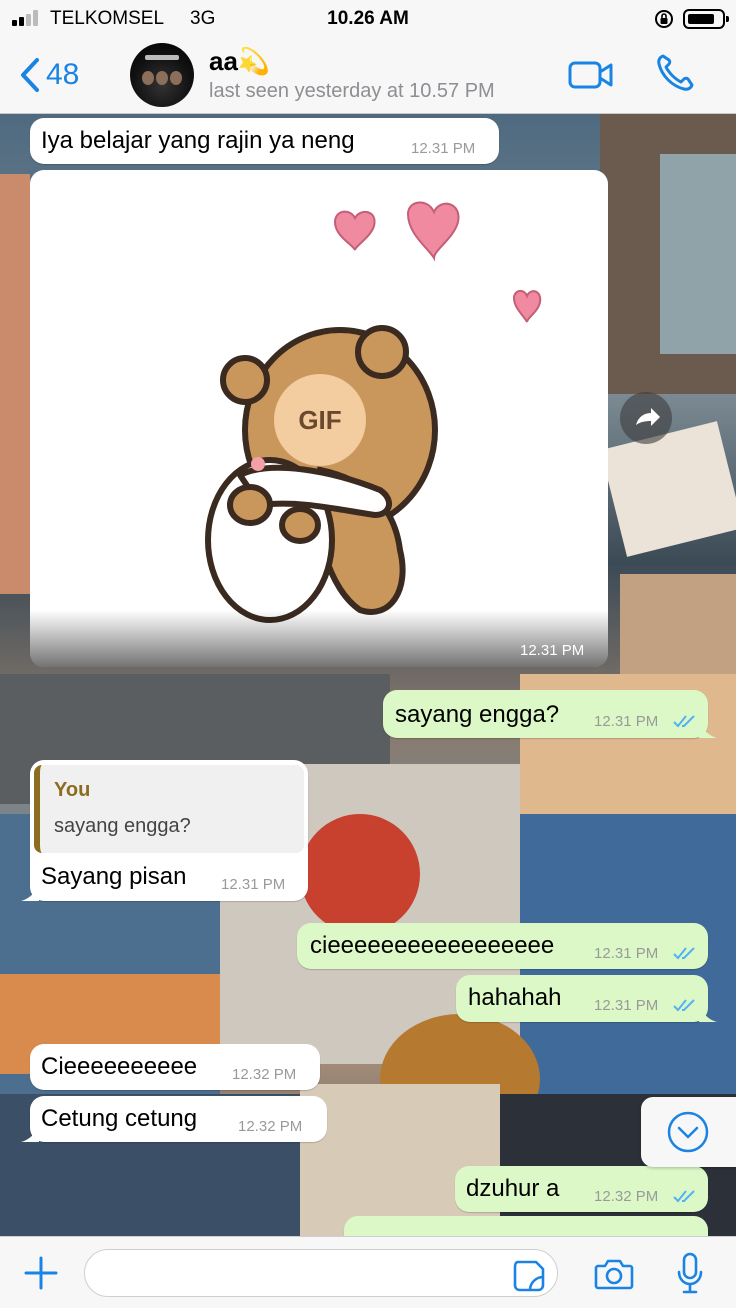  Describe the element at coordinates (198, 140) in the screenshot. I see `message-text: Iya belajar yang rajin ya neng` at that location.